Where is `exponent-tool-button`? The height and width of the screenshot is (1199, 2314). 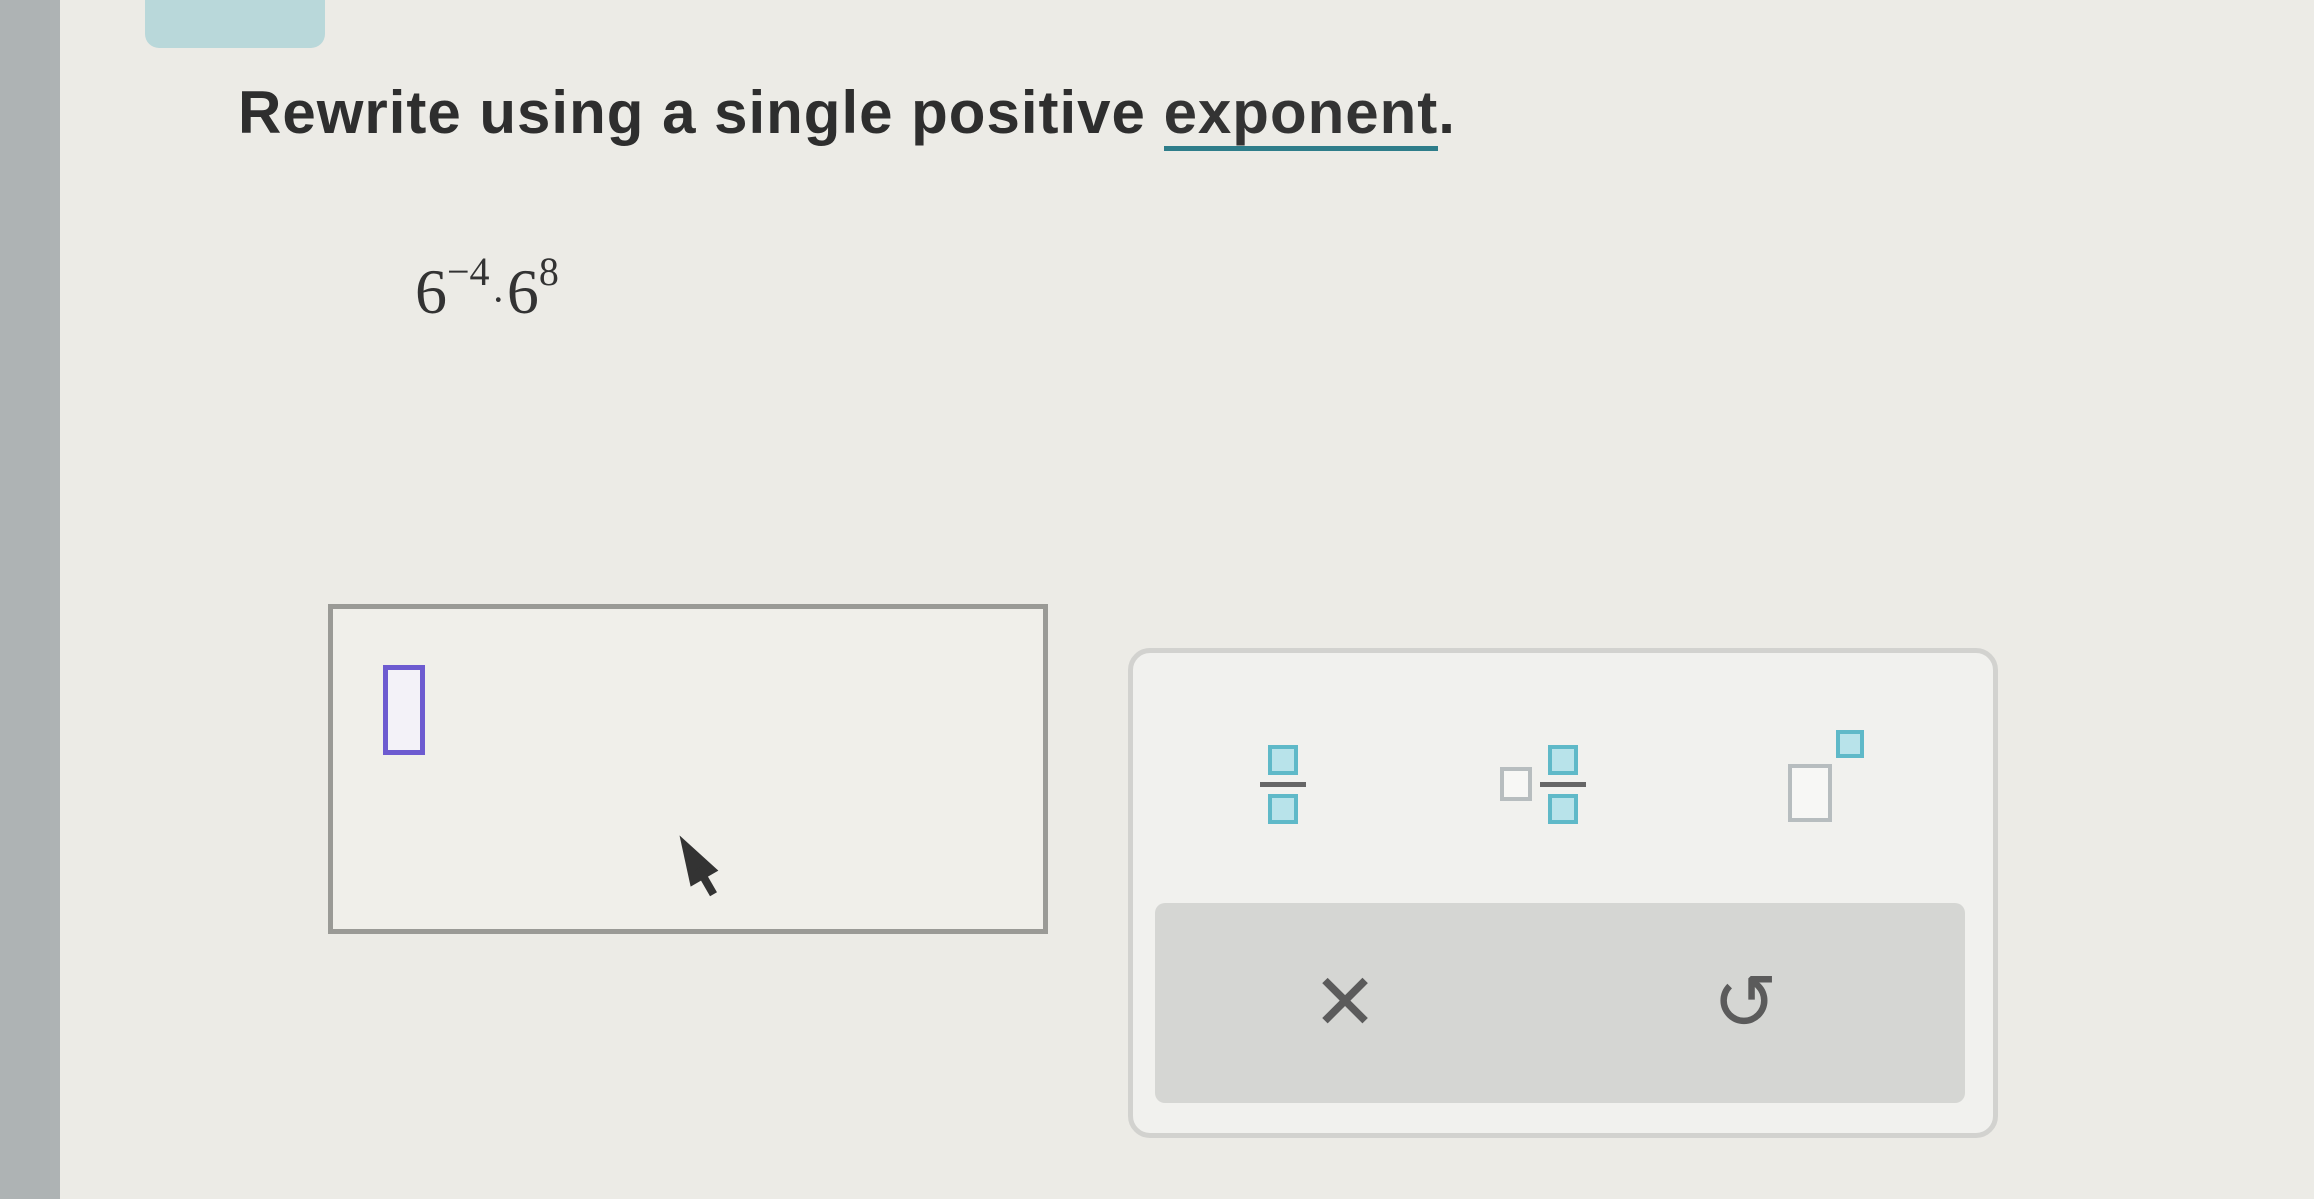 exponent-tool-button is located at coordinates (1833, 784).